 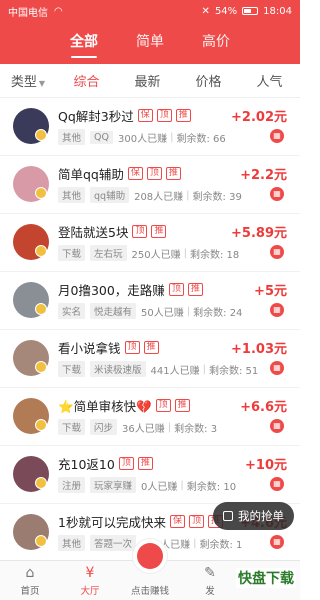 I want to click on task-remaining: 剩余数: 51, so click(x=234, y=371).